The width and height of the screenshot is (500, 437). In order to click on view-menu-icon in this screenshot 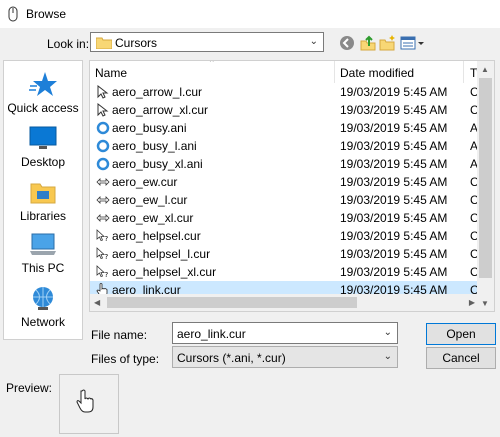, I will do `click(412, 43)`.